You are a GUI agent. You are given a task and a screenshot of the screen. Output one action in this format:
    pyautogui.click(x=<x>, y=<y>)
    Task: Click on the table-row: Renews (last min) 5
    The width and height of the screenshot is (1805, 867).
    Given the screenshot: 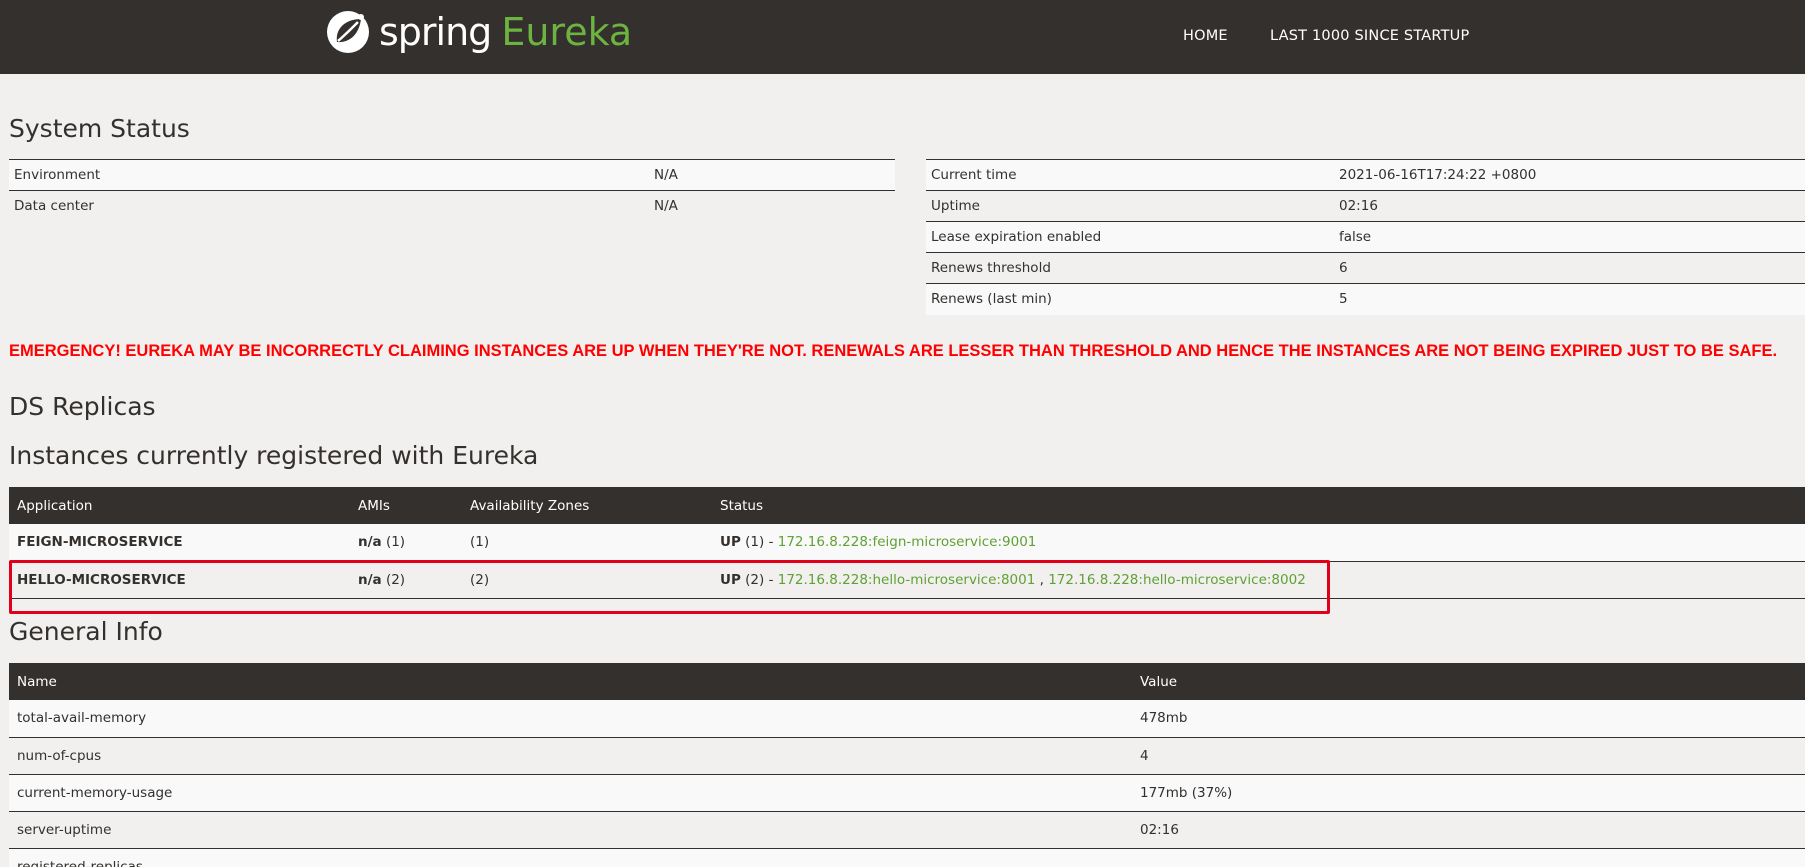 What is the action you would take?
    pyautogui.click(x=1365, y=299)
    